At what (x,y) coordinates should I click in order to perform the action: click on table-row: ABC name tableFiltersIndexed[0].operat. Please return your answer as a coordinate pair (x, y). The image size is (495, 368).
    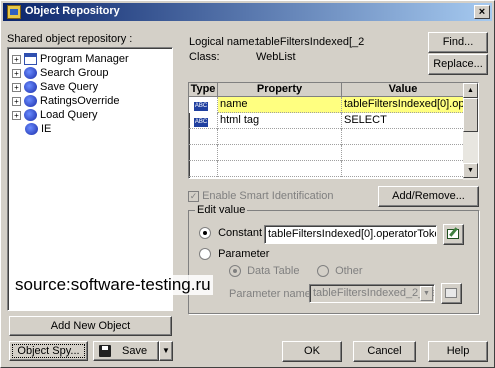
    Looking at the image, I should click on (327, 105).